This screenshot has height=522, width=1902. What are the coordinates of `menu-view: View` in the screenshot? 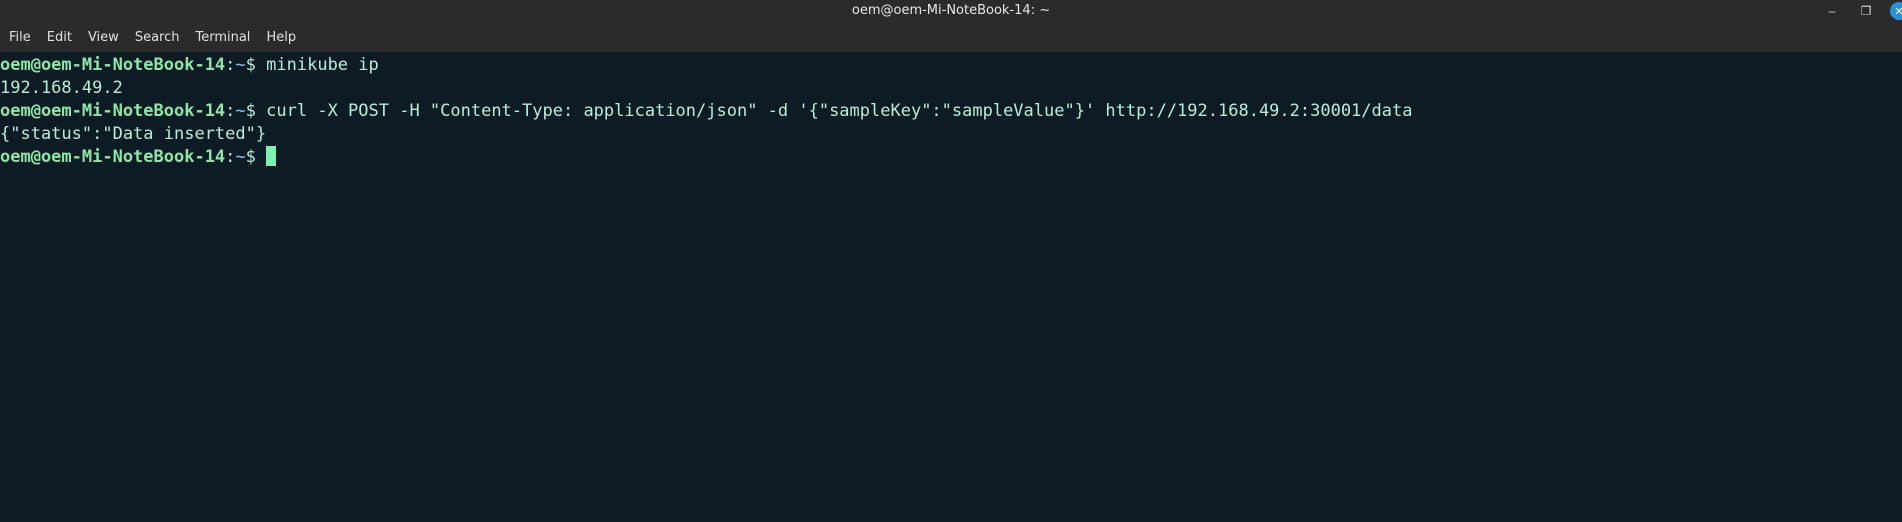 It's located at (103, 37).